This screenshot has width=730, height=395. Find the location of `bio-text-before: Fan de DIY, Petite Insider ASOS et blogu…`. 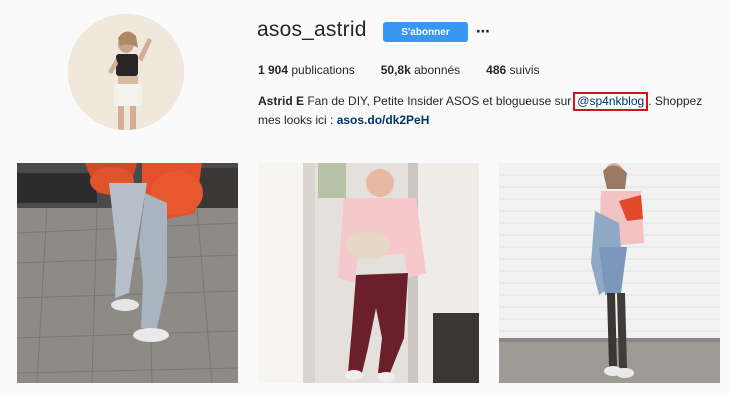

bio-text-before: Fan de DIY, Petite Insider ASOS et blogu… is located at coordinates (438, 101).